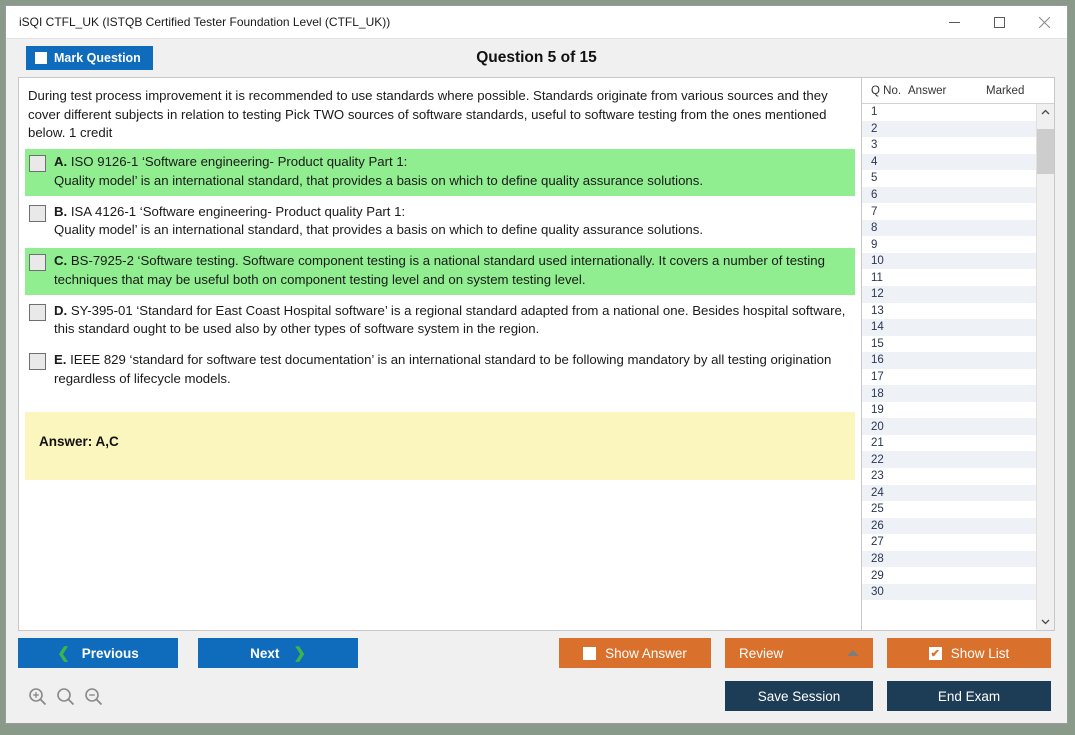 Image resolution: width=1075 pixels, height=735 pixels. What do you see at coordinates (874, 178) in the screenshot?
I see `cell-no: 5` at bounding box center [874, 178].